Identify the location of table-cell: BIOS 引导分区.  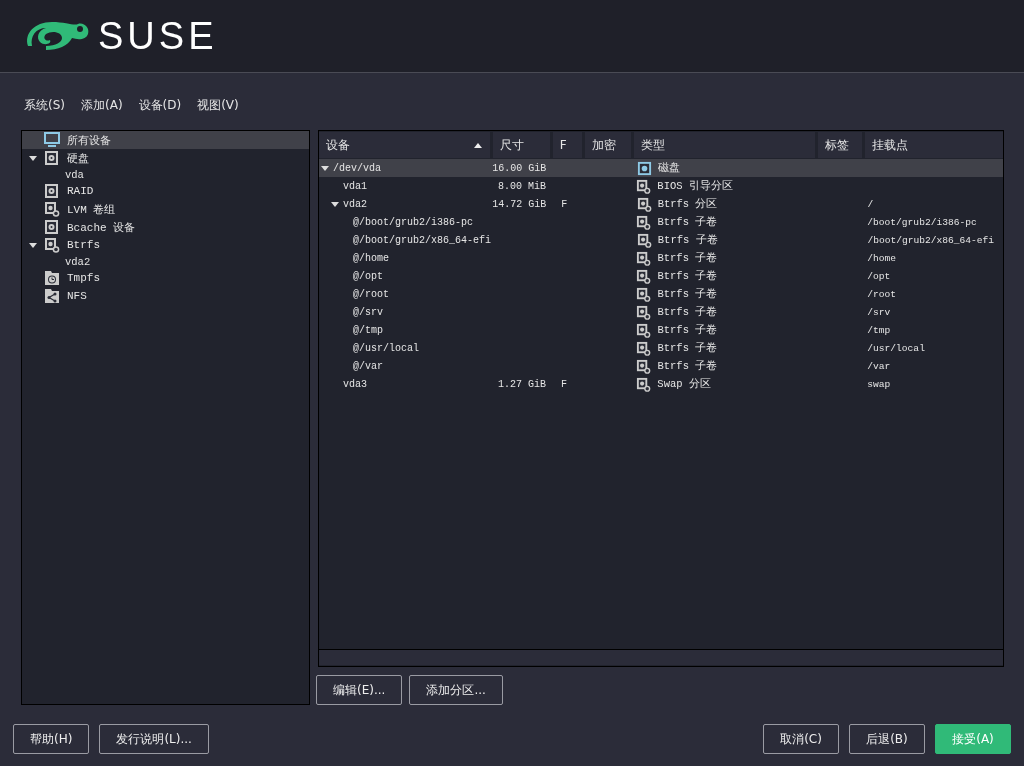
(695, 186).